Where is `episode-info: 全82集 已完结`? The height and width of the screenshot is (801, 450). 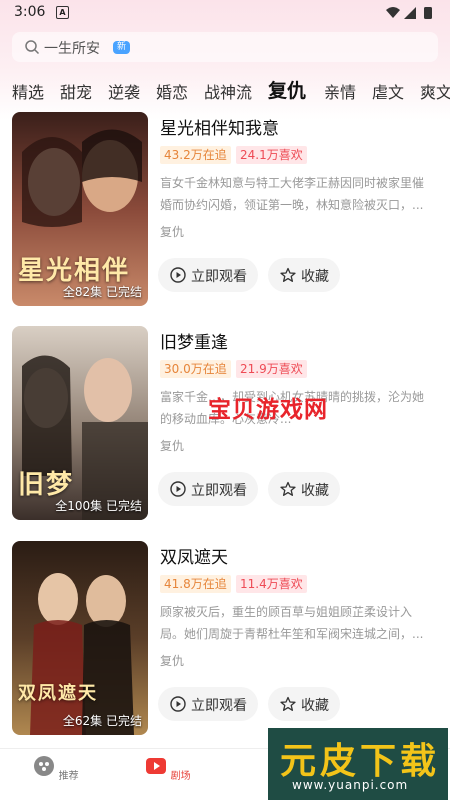
episode-info: 全82集 已完结 is located at coordinates (102, 291).